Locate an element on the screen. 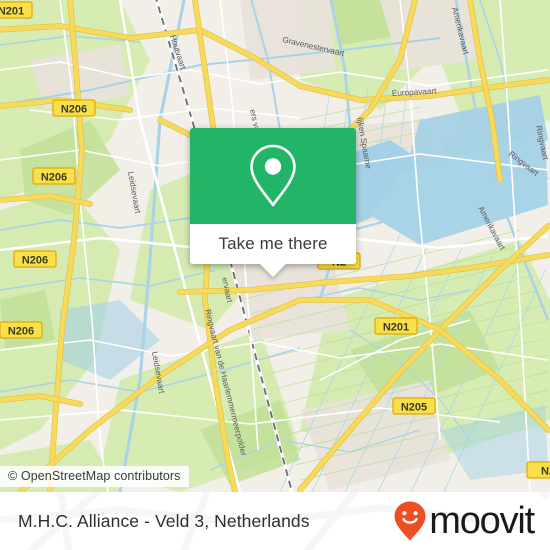 This screenshot has height=550, width=550. take-me-there-button: Take me there is located at coordinates (273, 244).